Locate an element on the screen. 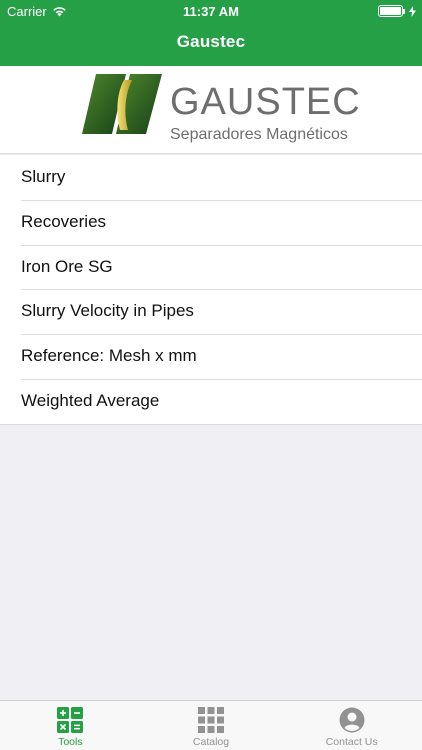  person-icon is located at coordinates (352, 720).